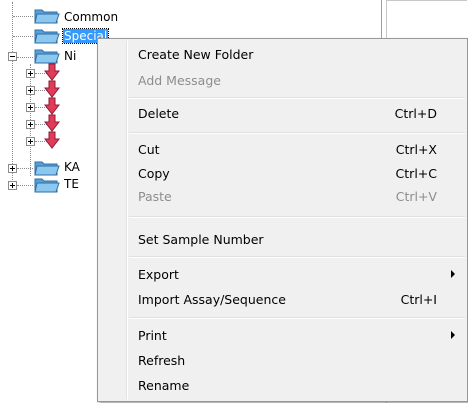 The height and width of the screenshot is (403, 468). I want to click on menu-item-add-message: Add Message, so click(282, 80).